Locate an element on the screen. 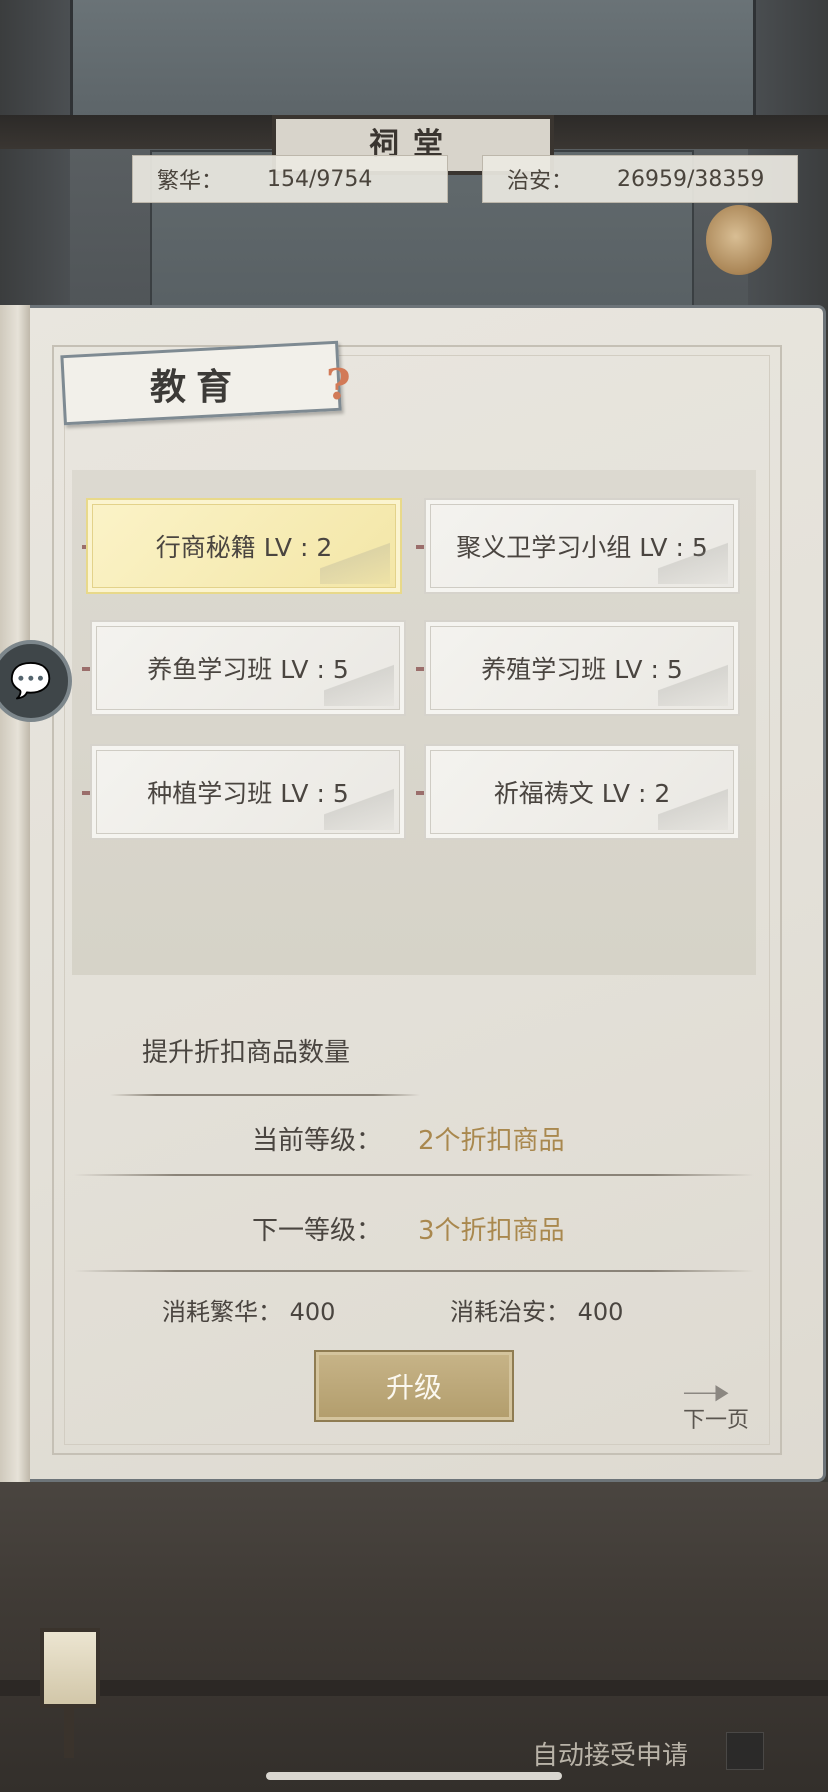 The image size is (828, 1792). next-level-value: 3个折扣商品 is located at coordinates (491, 1231).